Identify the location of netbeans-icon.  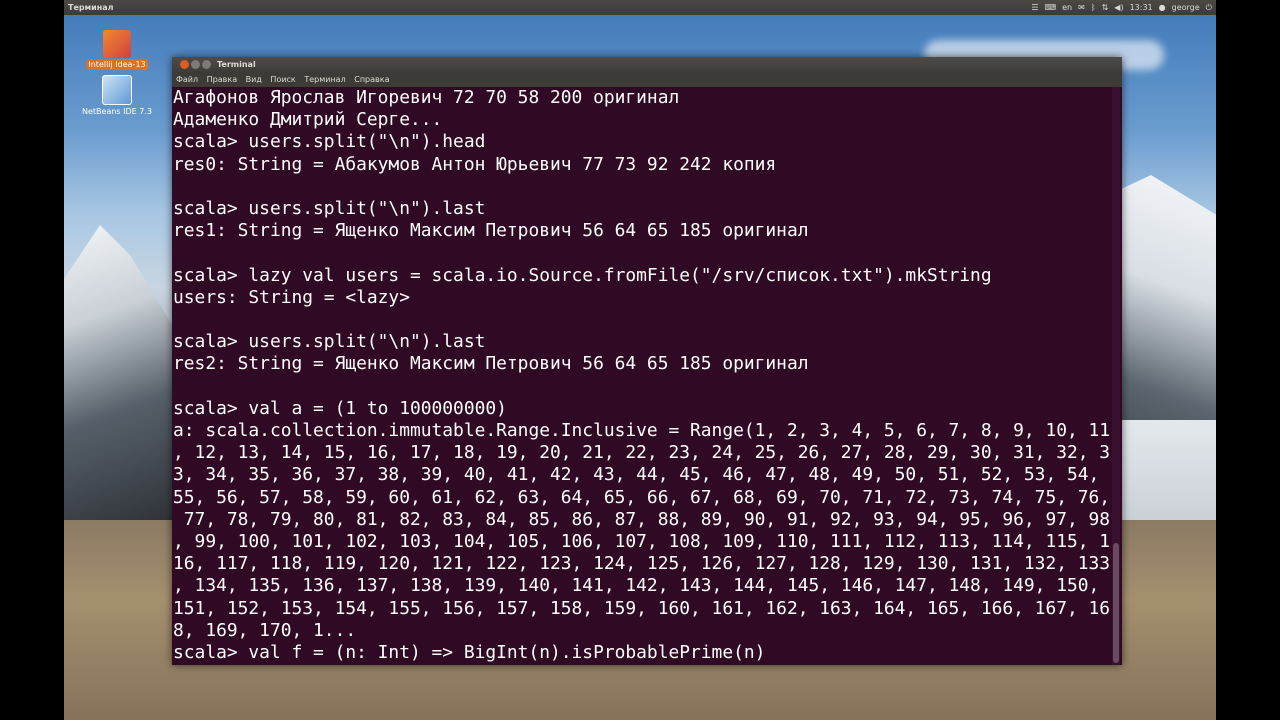
(117, 90).